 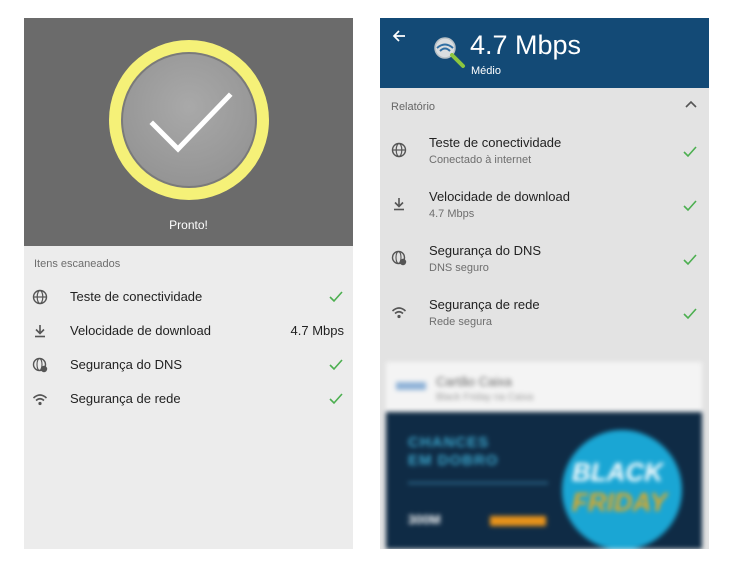 What do you see at coordinates (544, 207) in the screenshot?
I see `report-item-download: Velocidade de download 4.7 Mbps` at bounding box center [544, 207].